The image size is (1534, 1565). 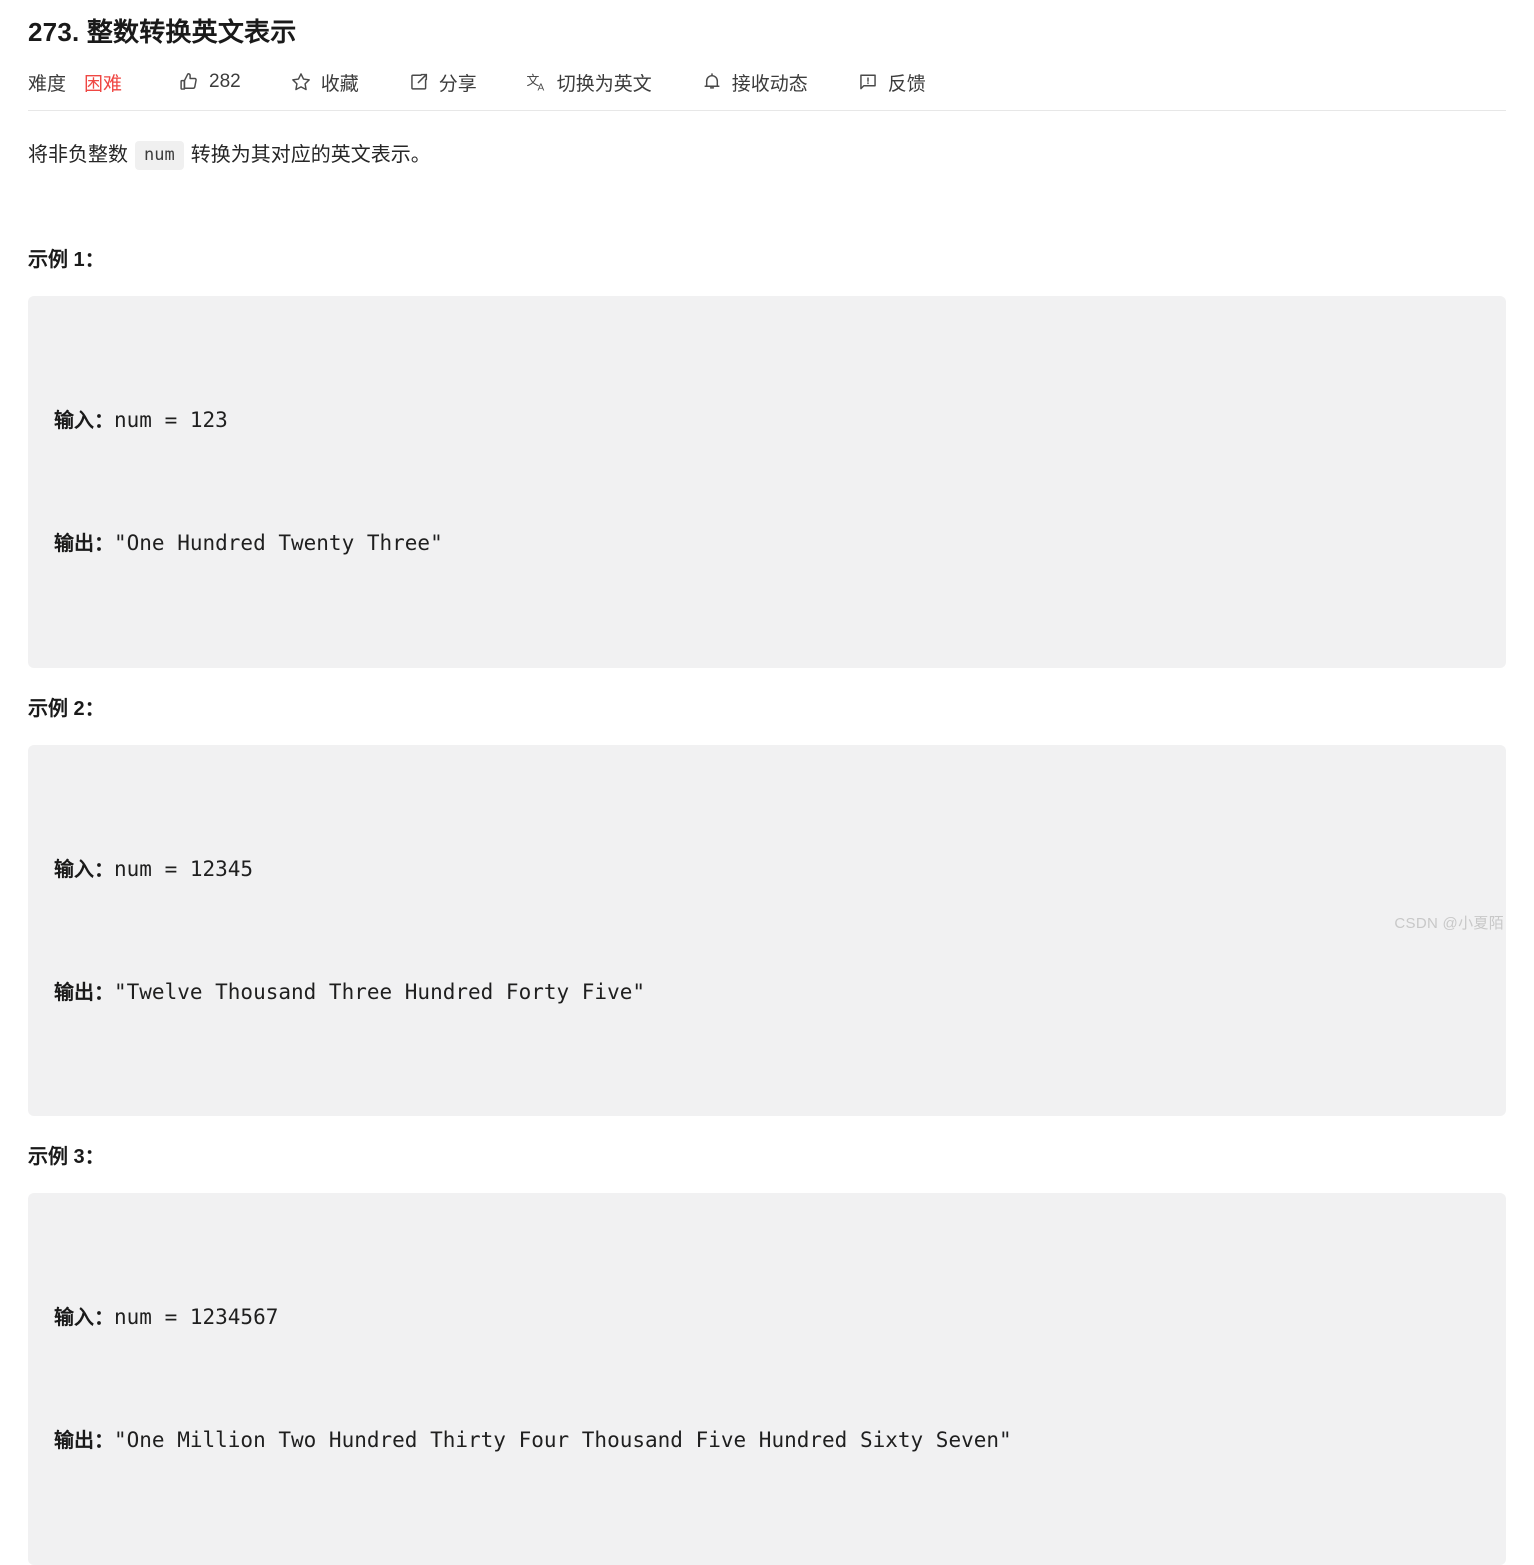 I want to click on svg-text: A, so click(x=540, y=87).